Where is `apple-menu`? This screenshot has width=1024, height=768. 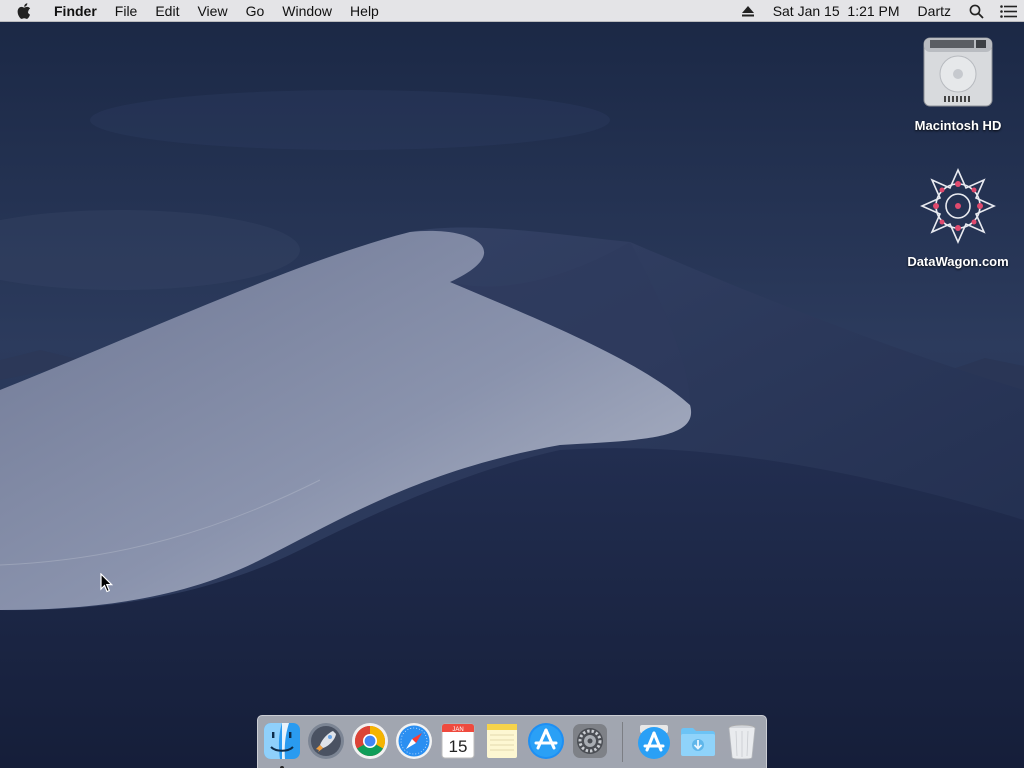 apple-menu is located at coordinates (24, 11).